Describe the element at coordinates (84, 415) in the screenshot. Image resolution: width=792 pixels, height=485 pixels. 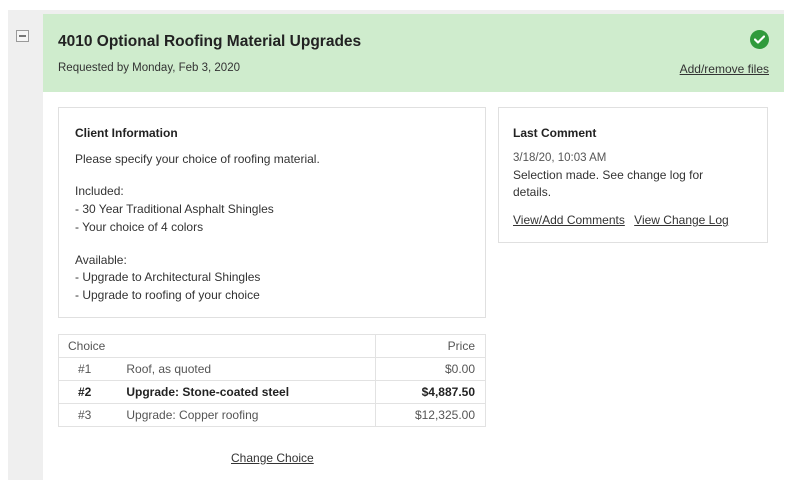
I see `choice-number: #3` at that location.